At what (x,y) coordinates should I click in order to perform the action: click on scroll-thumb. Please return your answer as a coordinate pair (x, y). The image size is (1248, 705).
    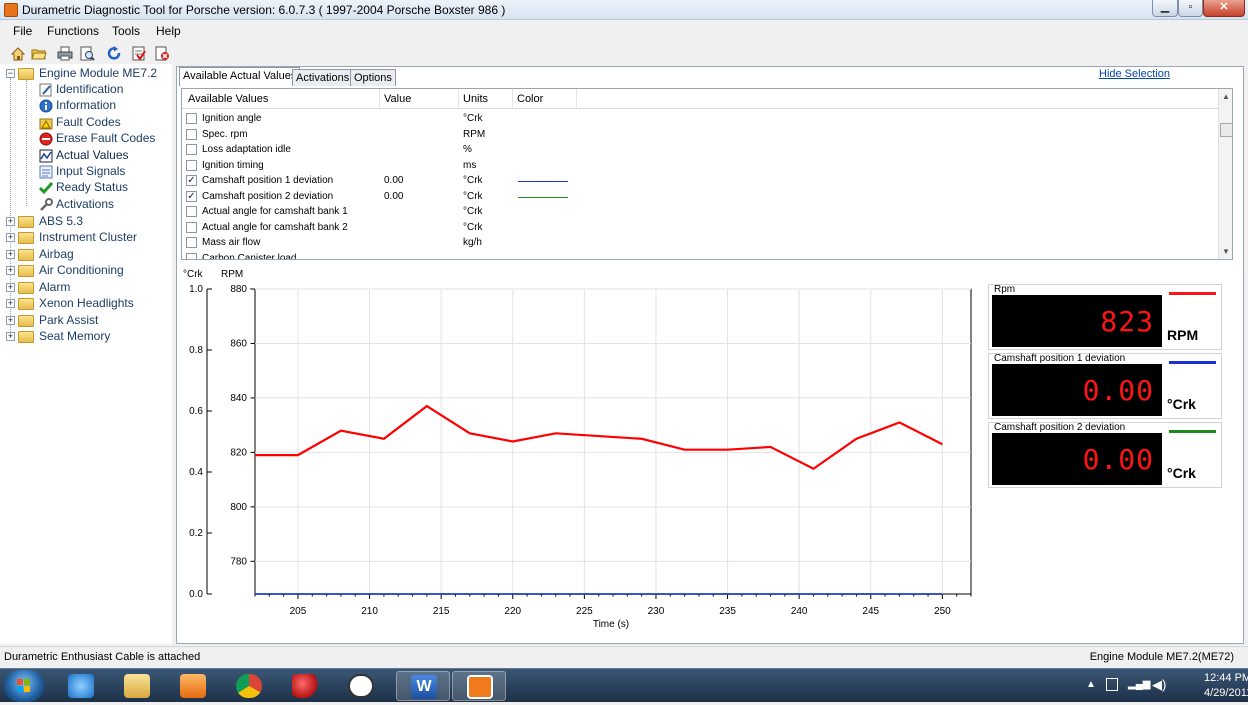
    Looking at the image, I should click on (1226, 130).